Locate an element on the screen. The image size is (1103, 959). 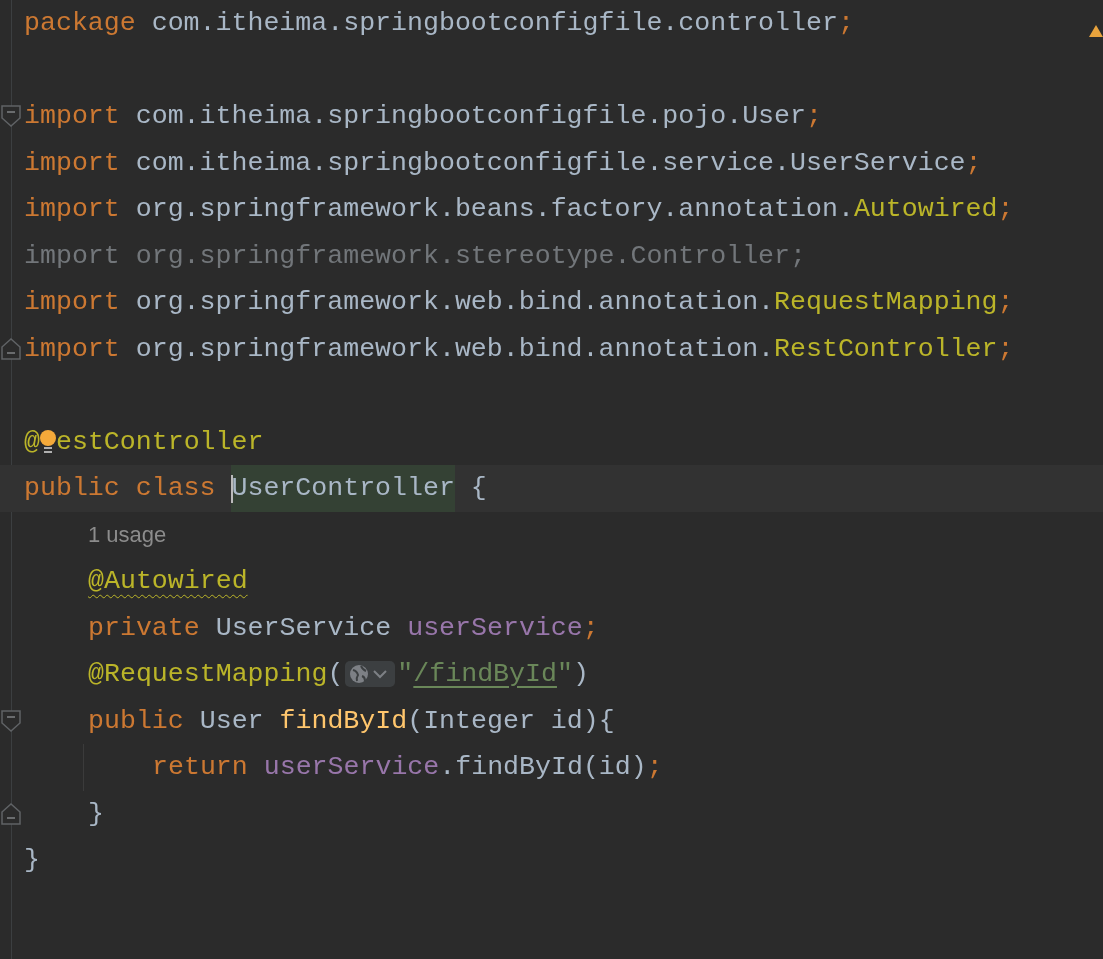
code-line: estController is located at coordinates (159, 442).